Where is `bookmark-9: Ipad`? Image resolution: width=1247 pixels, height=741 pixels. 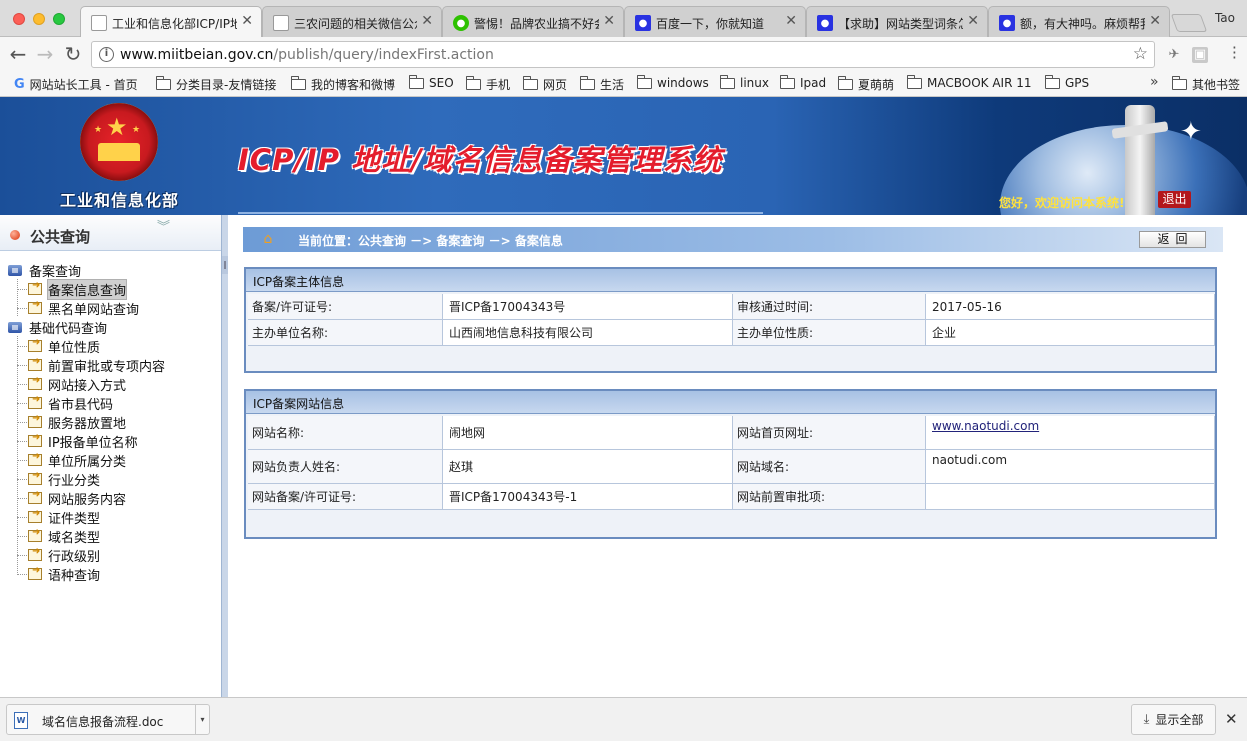
bookmark-9: Ipad is located at coordinates (803, 82).